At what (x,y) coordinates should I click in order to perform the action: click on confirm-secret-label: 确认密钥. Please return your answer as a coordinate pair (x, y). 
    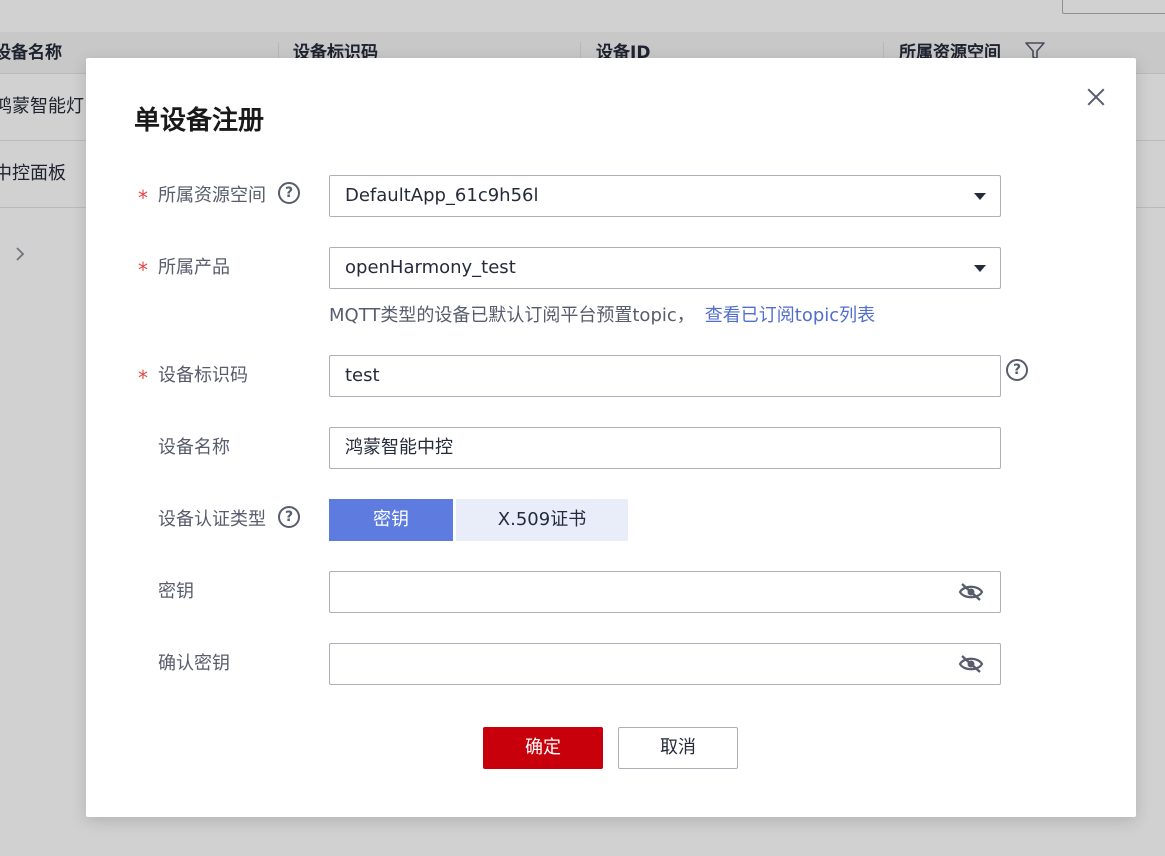
    Looking at the image, I should click on (194, 663).